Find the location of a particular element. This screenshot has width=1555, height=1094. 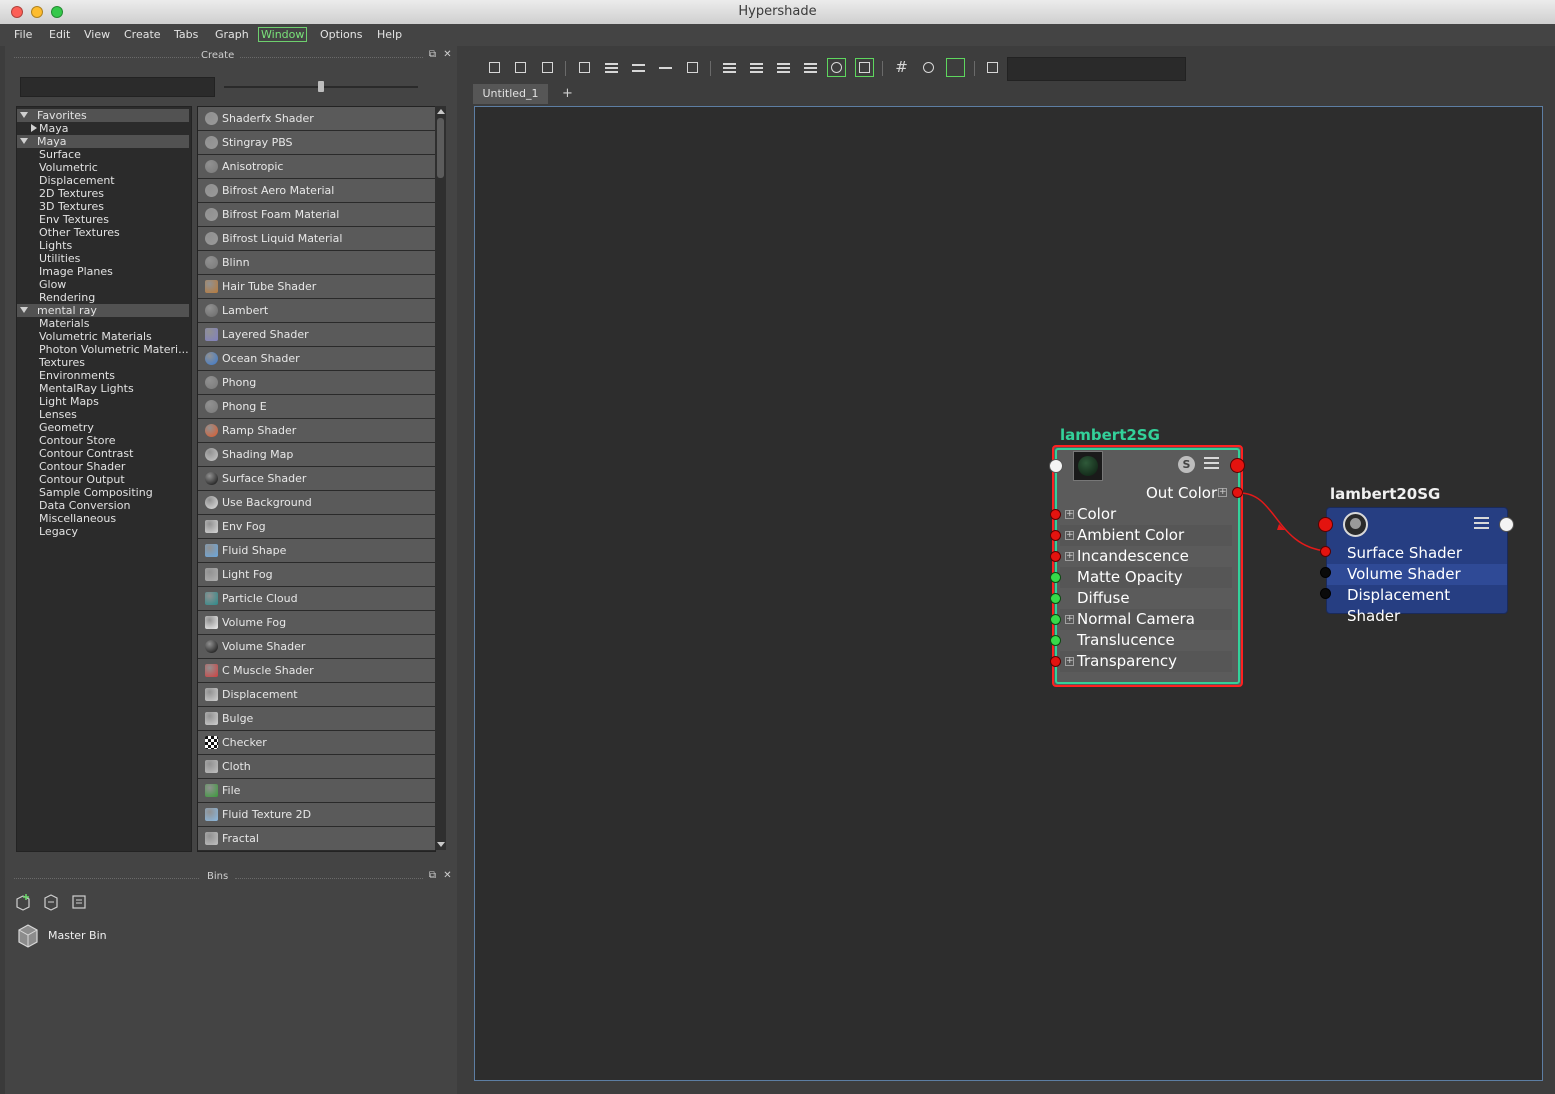

graph-material-icon is located at coordinates (665, 67).